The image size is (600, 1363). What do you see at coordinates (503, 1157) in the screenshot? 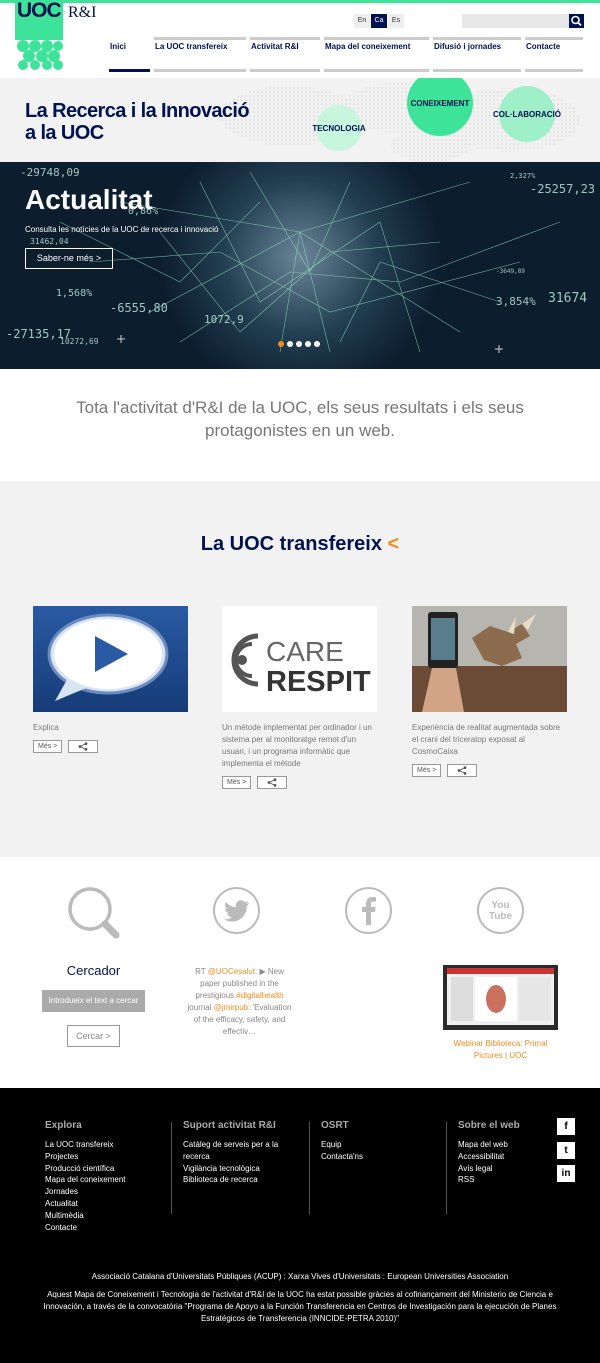
I see `footer-link: Accessibilitat` at bounding box center [503, 1157].